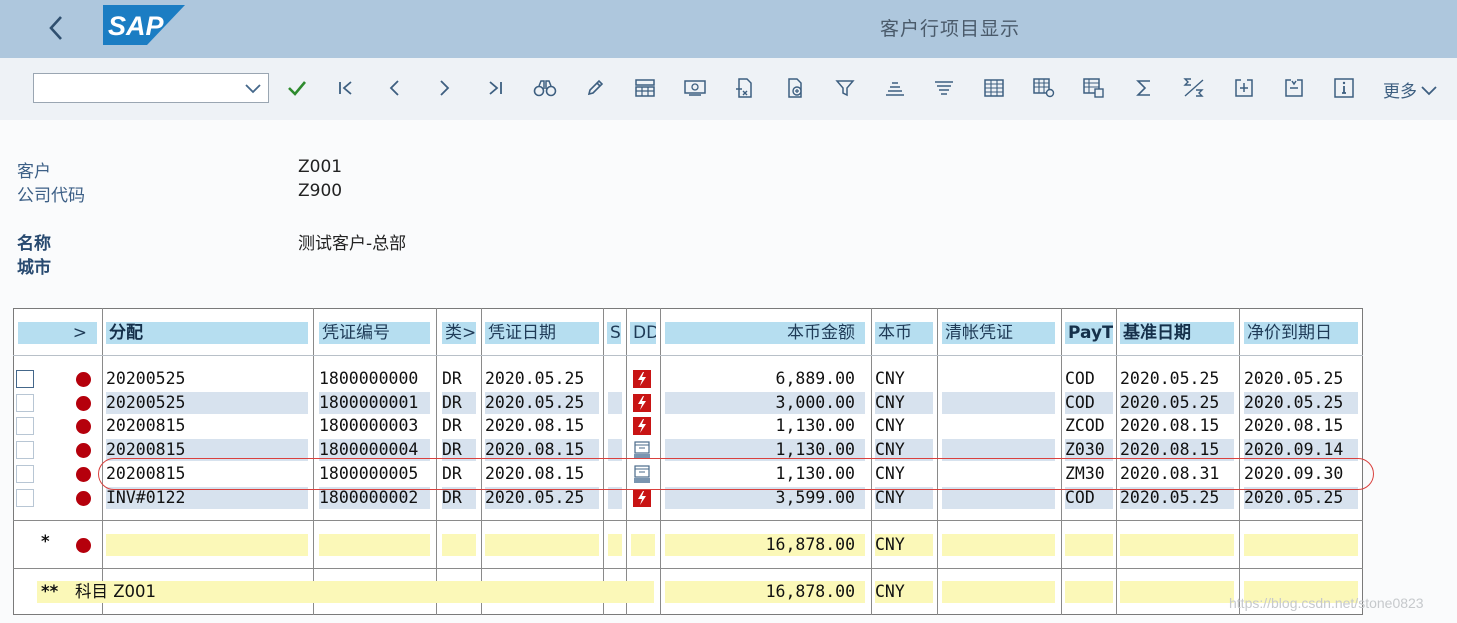  I want to click on find-button, so click(545, 88).